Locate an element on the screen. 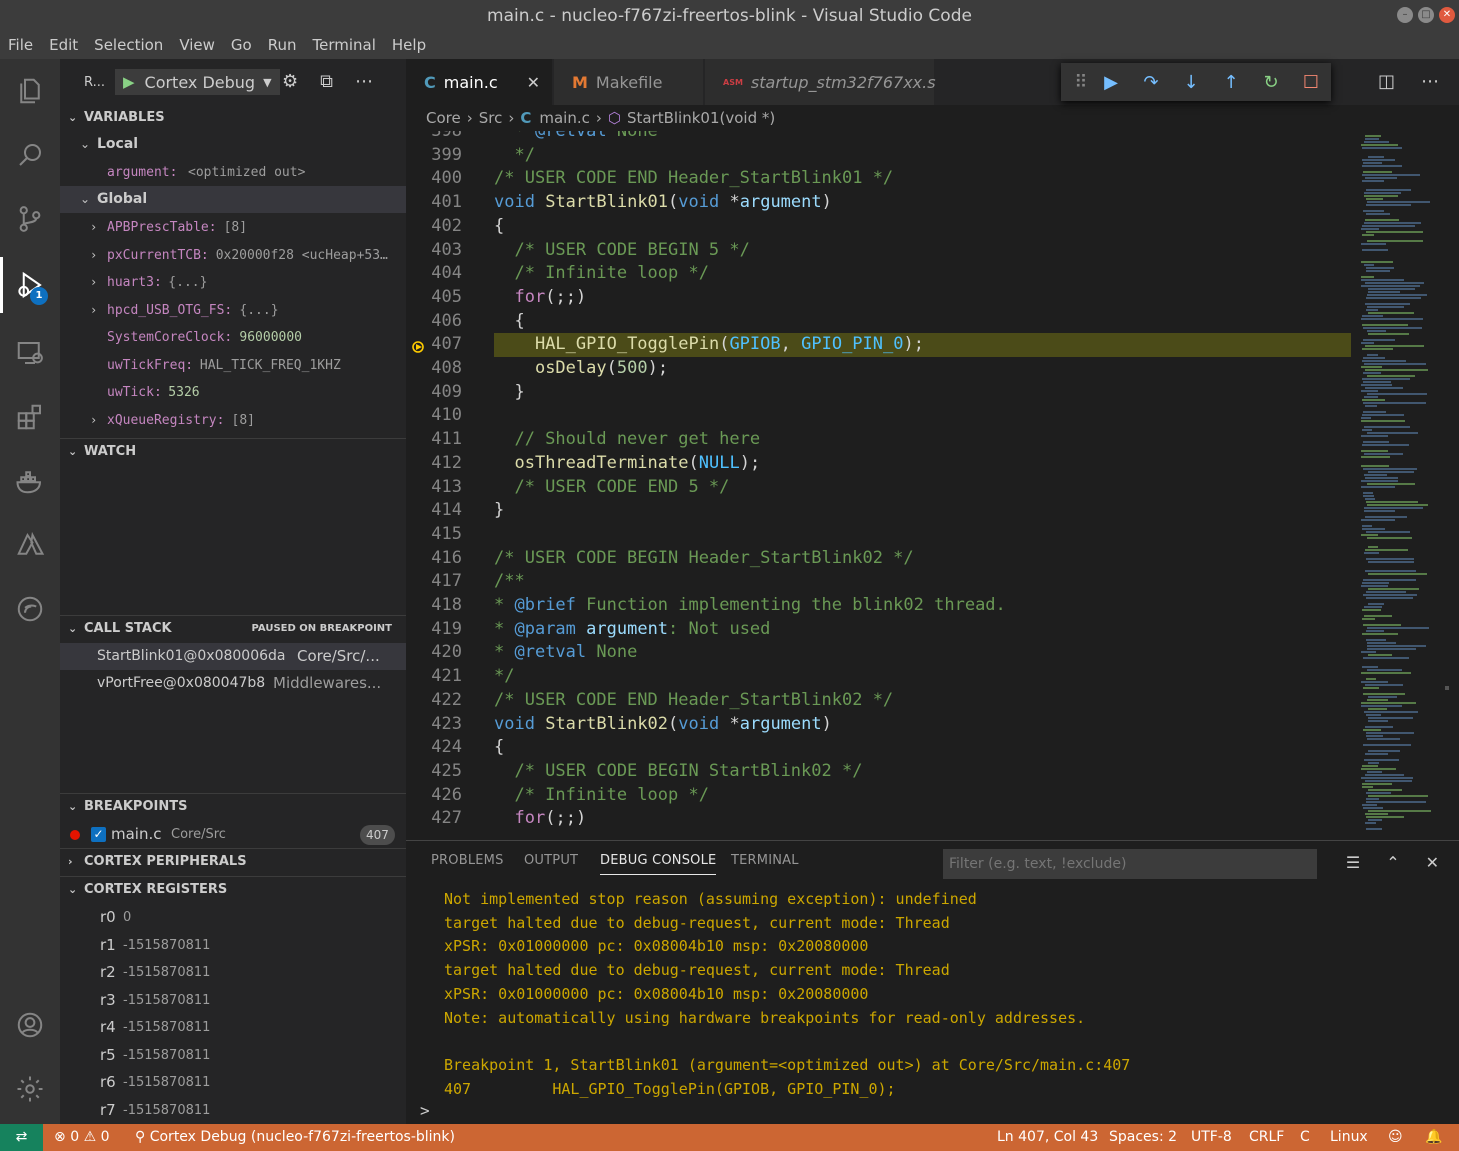  cursor-position: Ln 407, Col 43 is located at coordinates (1047, 1137).